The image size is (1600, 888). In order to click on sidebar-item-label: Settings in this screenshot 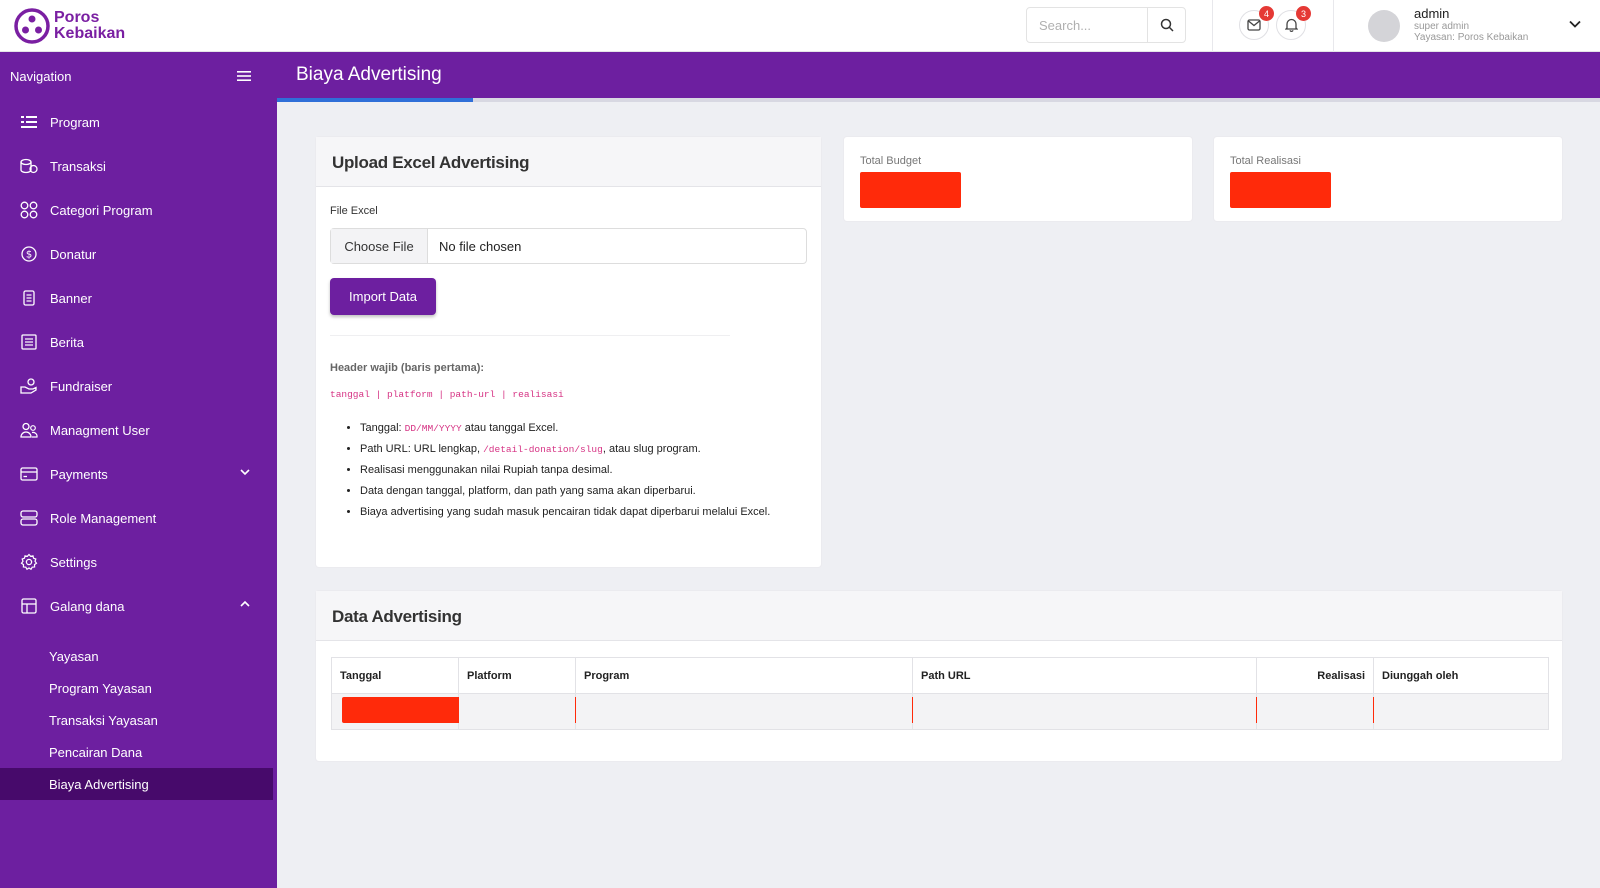, I will do `click(73, 562)`.